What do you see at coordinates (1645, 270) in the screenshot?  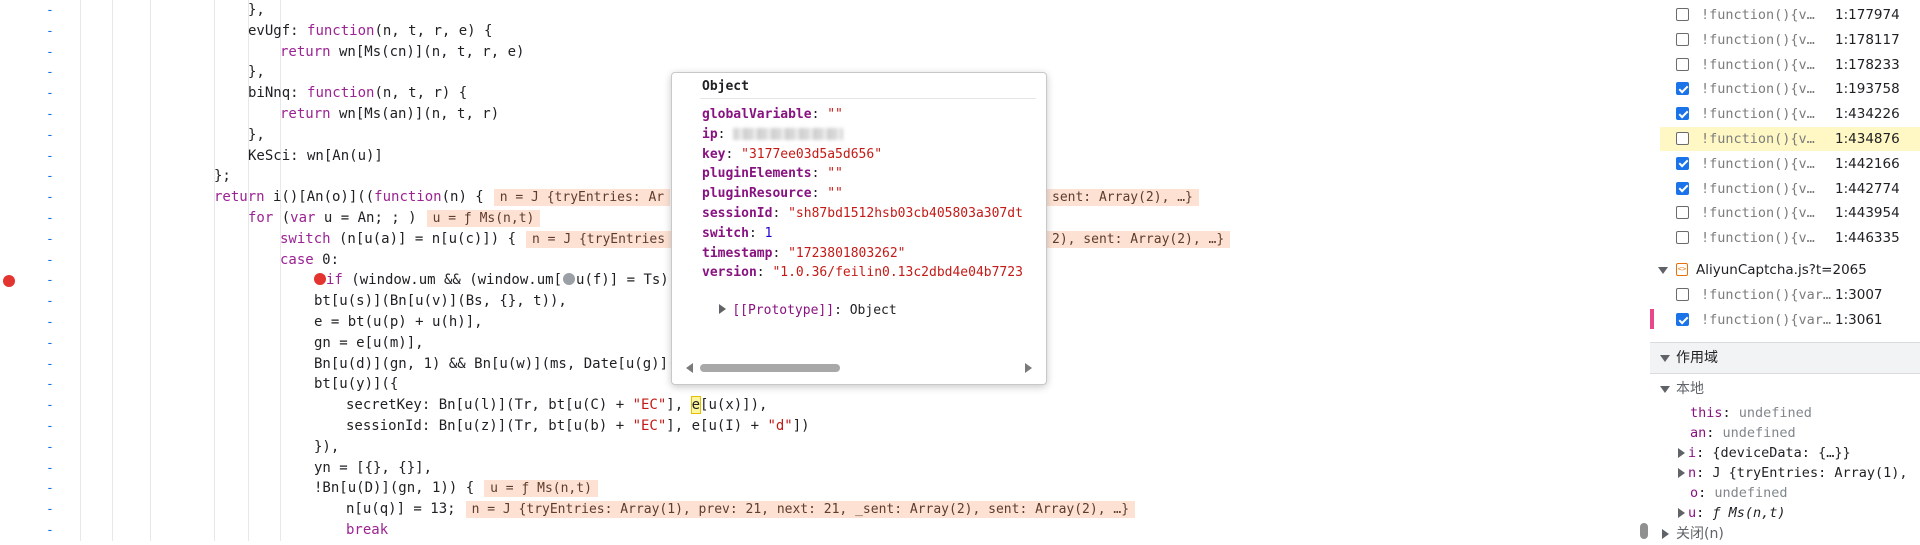 I see `editor-vertical-scrollbar` at bounding box center [1645, 270].